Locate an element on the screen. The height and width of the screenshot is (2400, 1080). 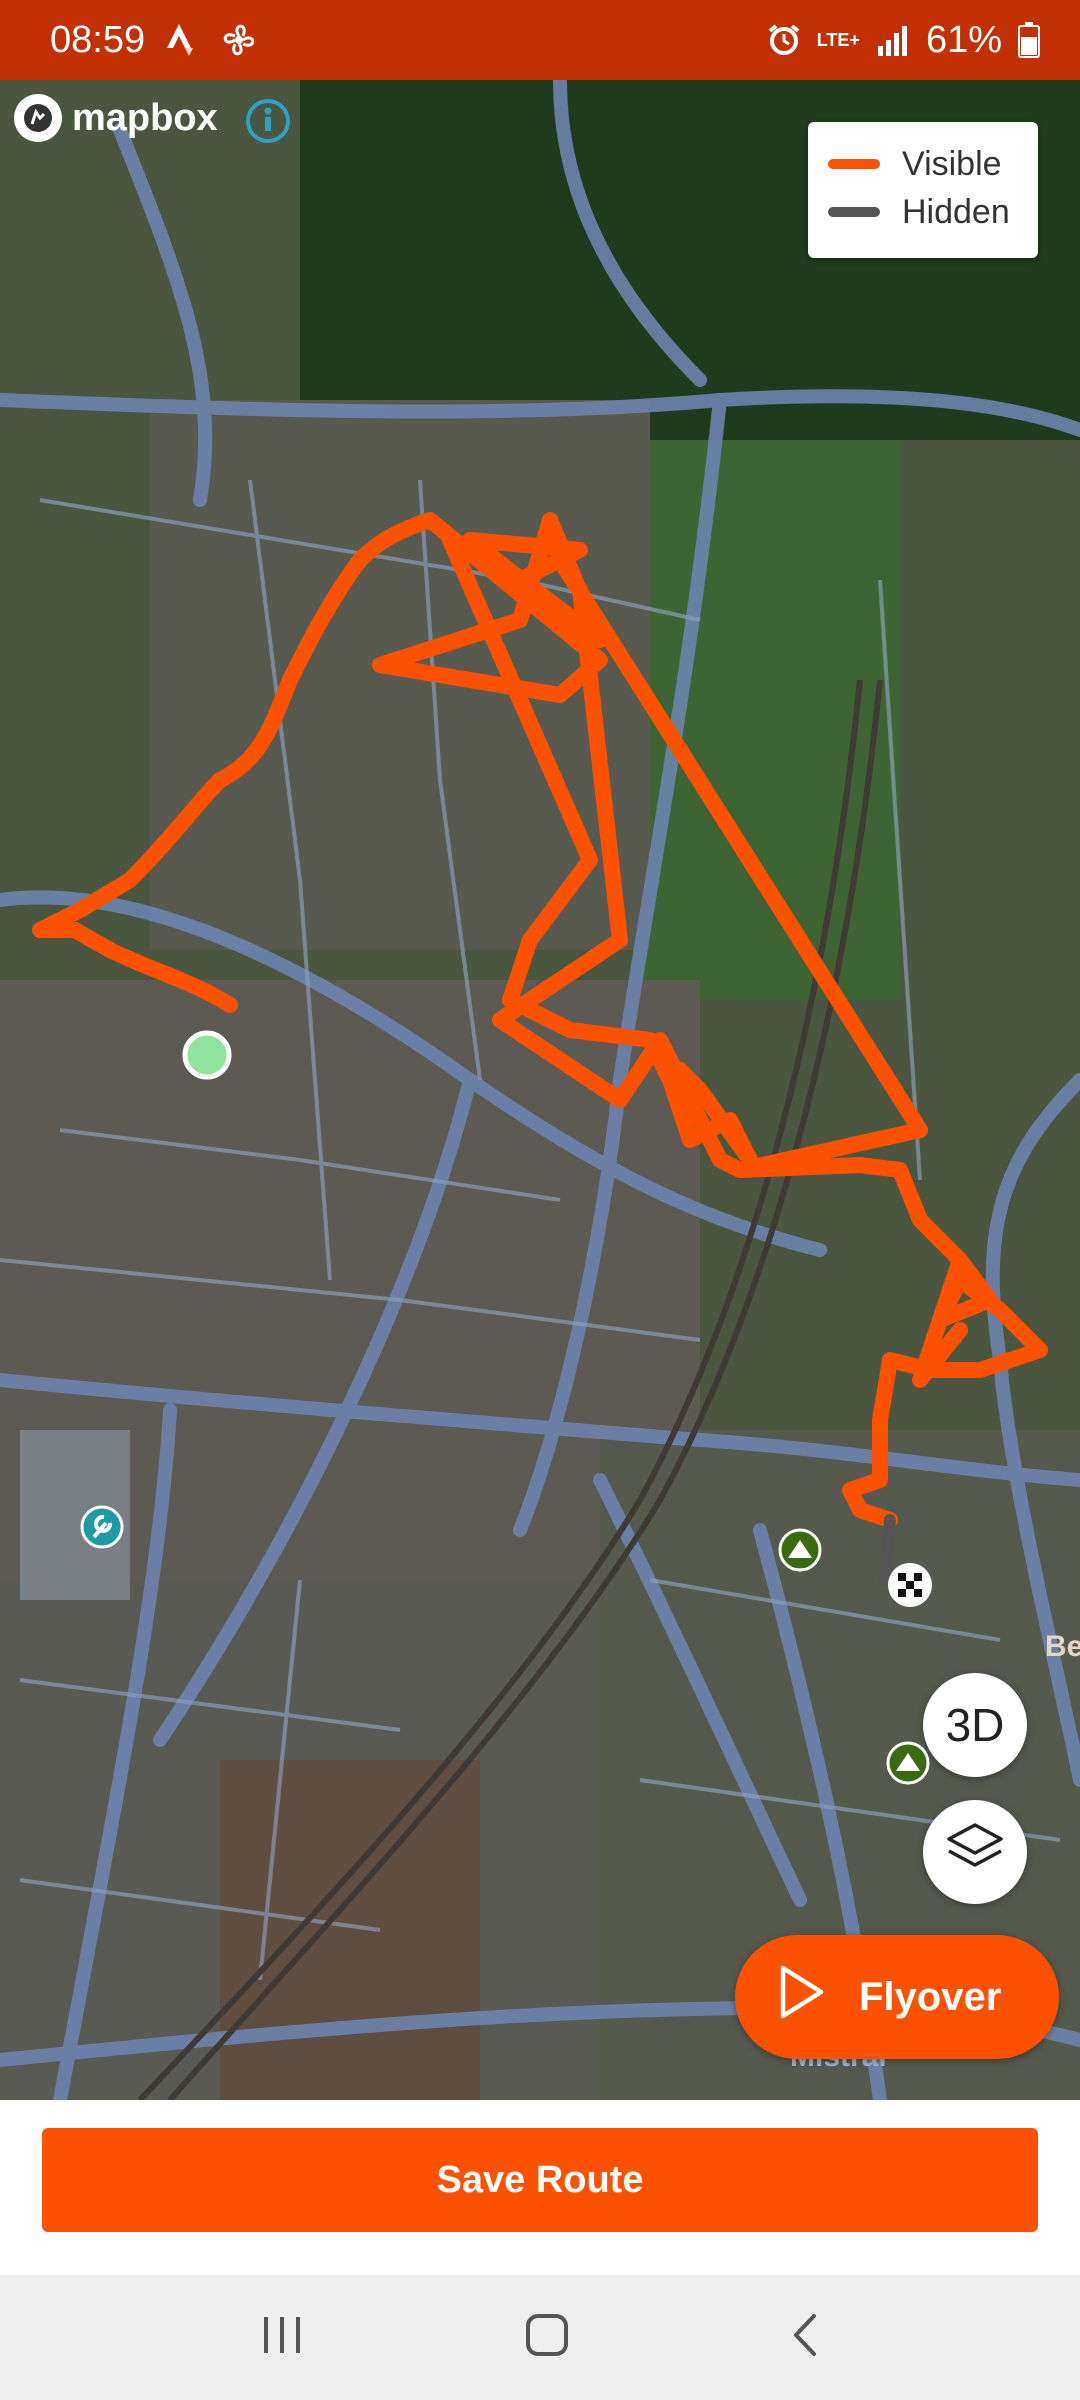
route-legend: Visible Hidden is located at coordinates (923, 190).